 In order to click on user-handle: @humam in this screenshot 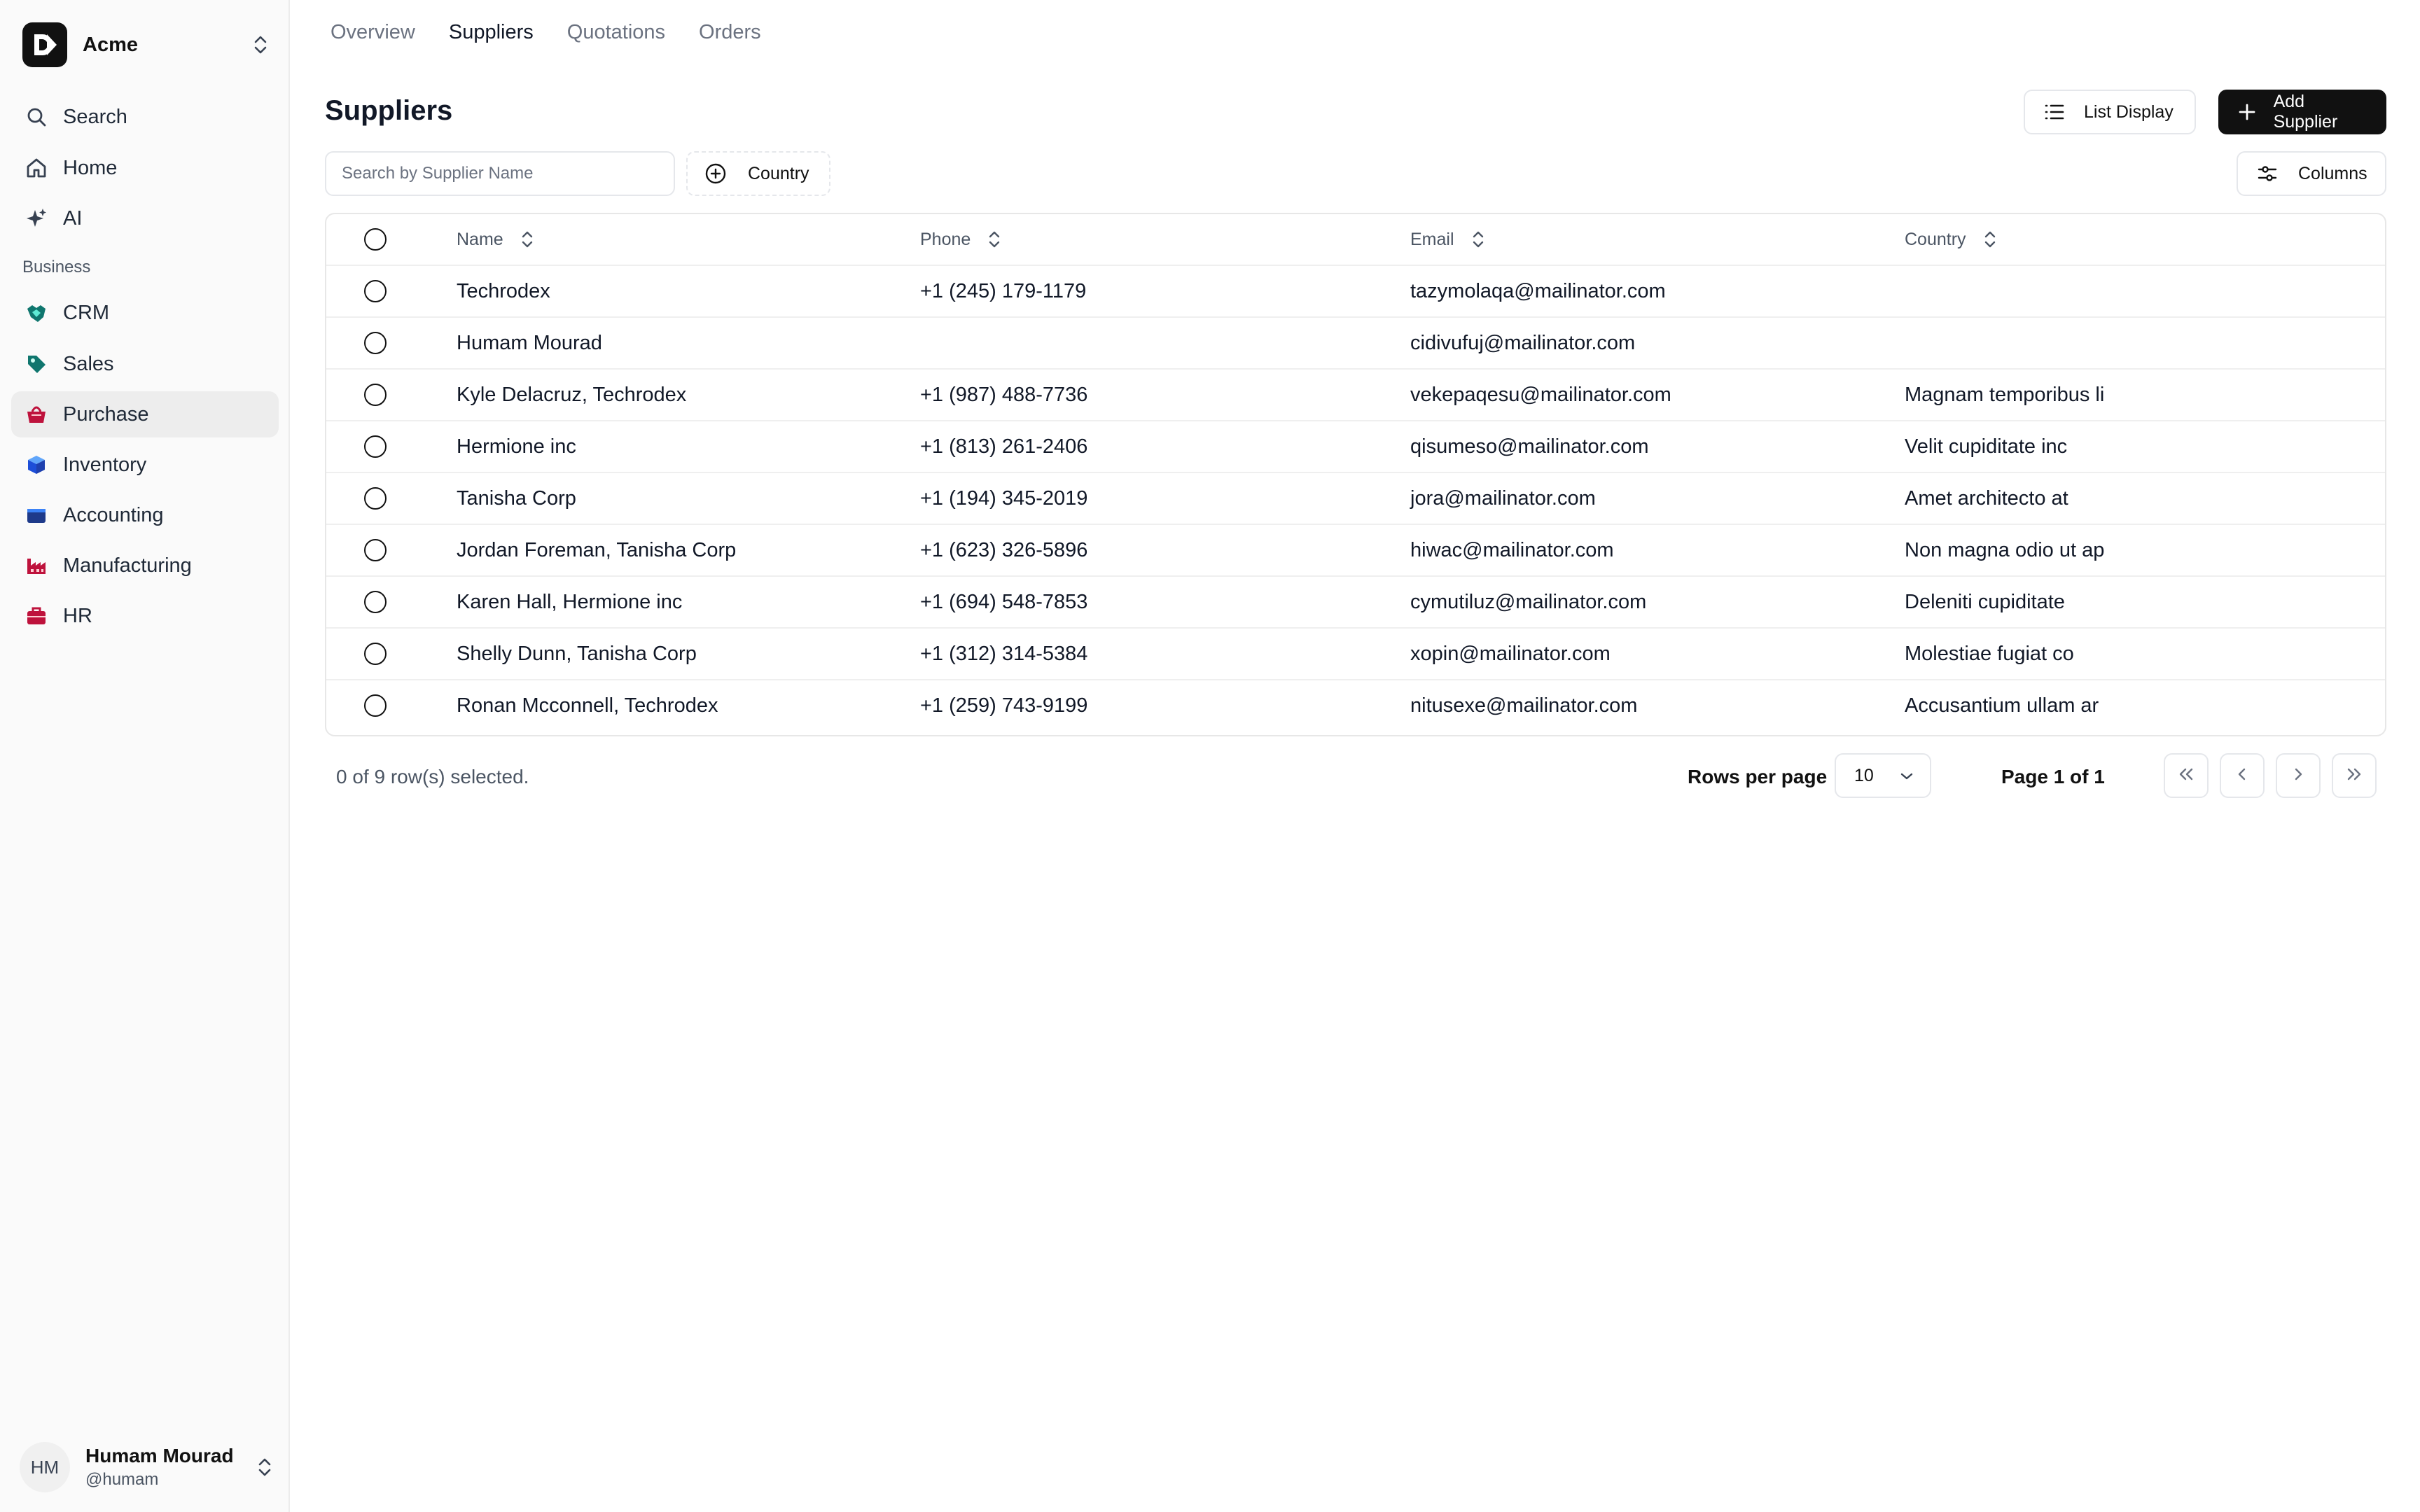, I will do `click(122, 1479)`.